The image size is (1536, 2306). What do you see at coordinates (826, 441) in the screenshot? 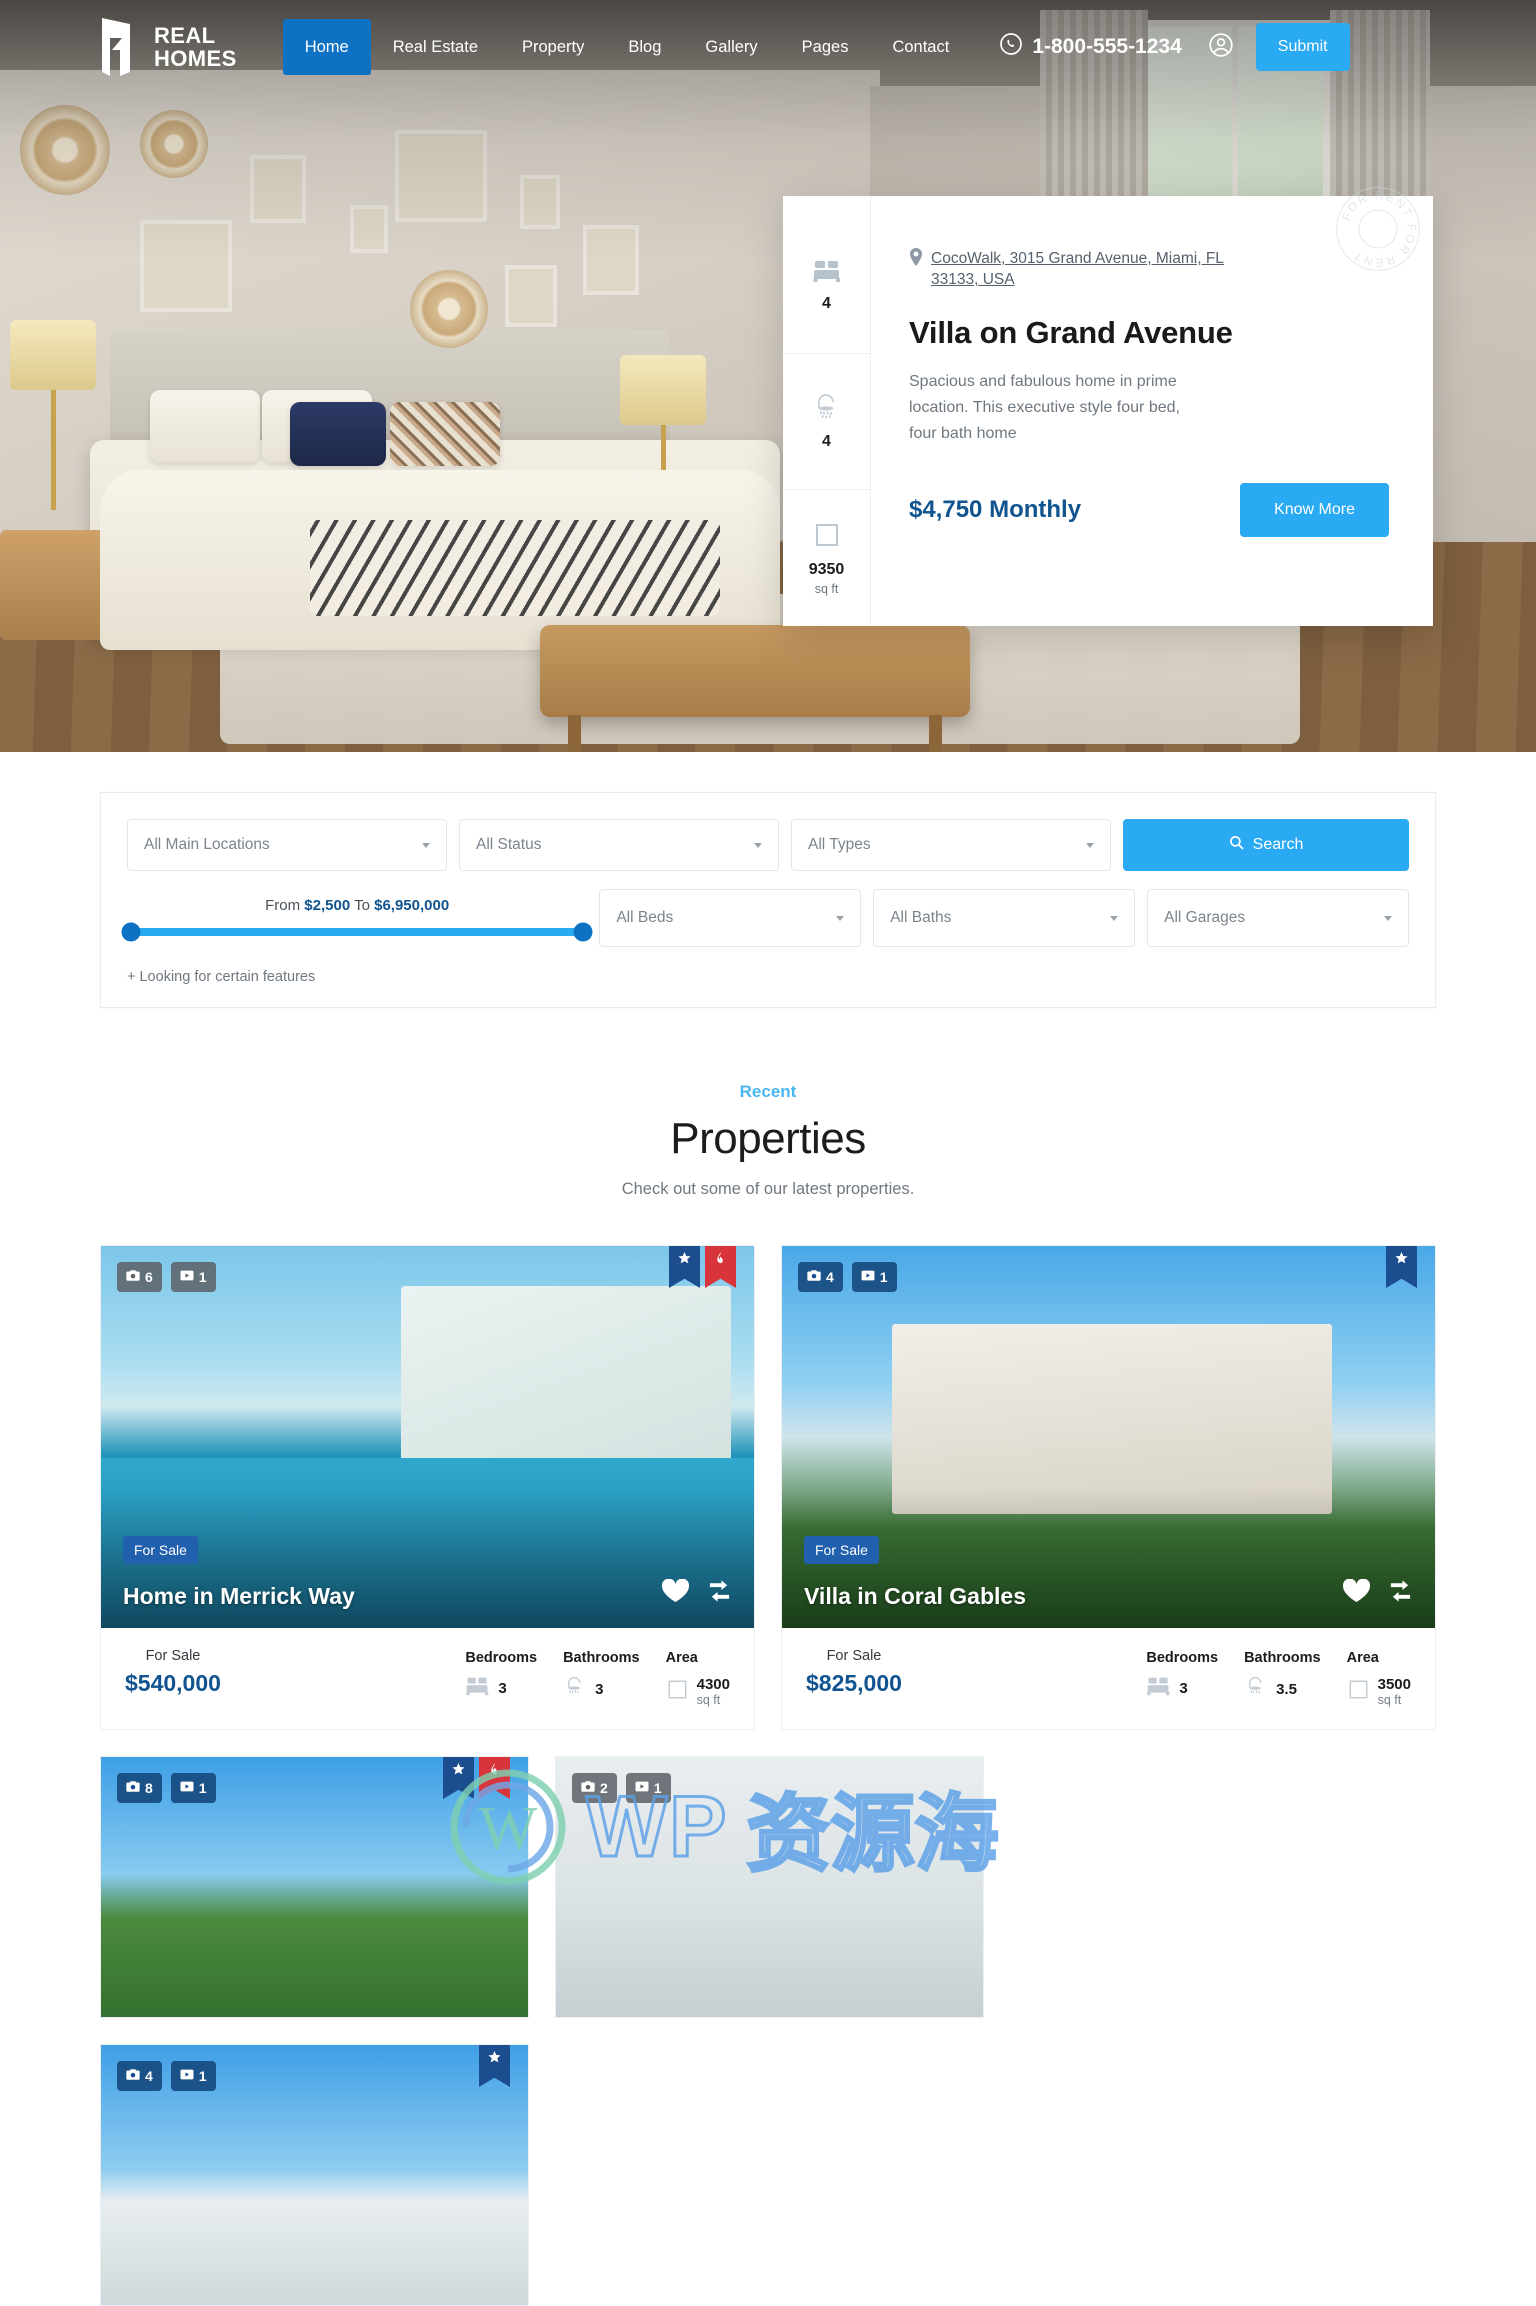
I see `hero-stat-bathrooms-value: 4` at bounding box center [826, 441].